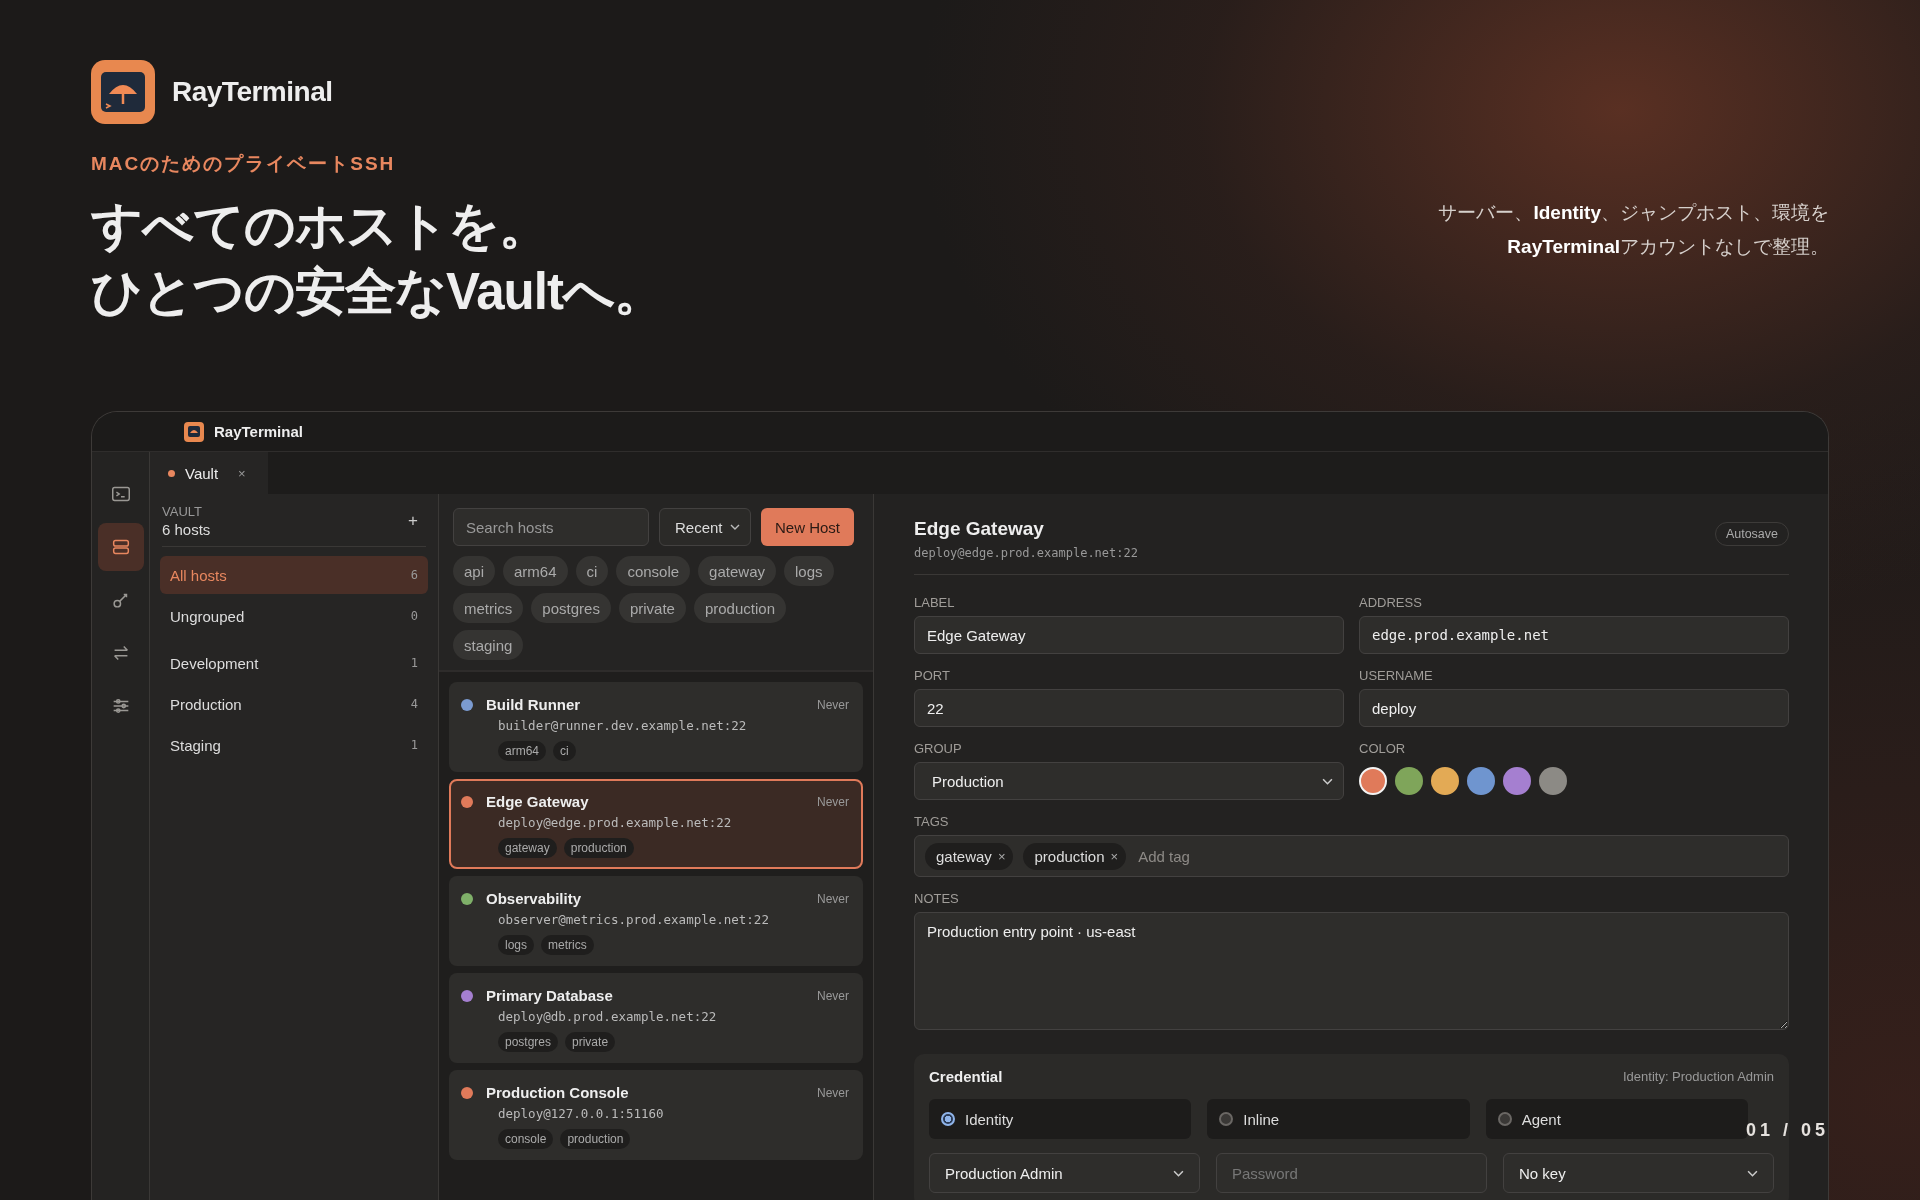 This screenshot has height=1200, width=1920. I want to click on field-label: ADDRESS, so click(1391, 602).